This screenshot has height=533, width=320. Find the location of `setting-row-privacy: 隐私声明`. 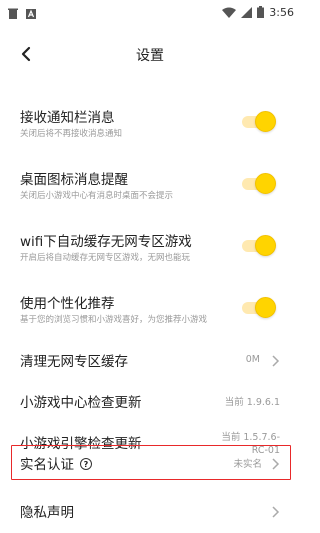

setting-row-privacy: 隐私声明 is located at coordinates (150, 511).